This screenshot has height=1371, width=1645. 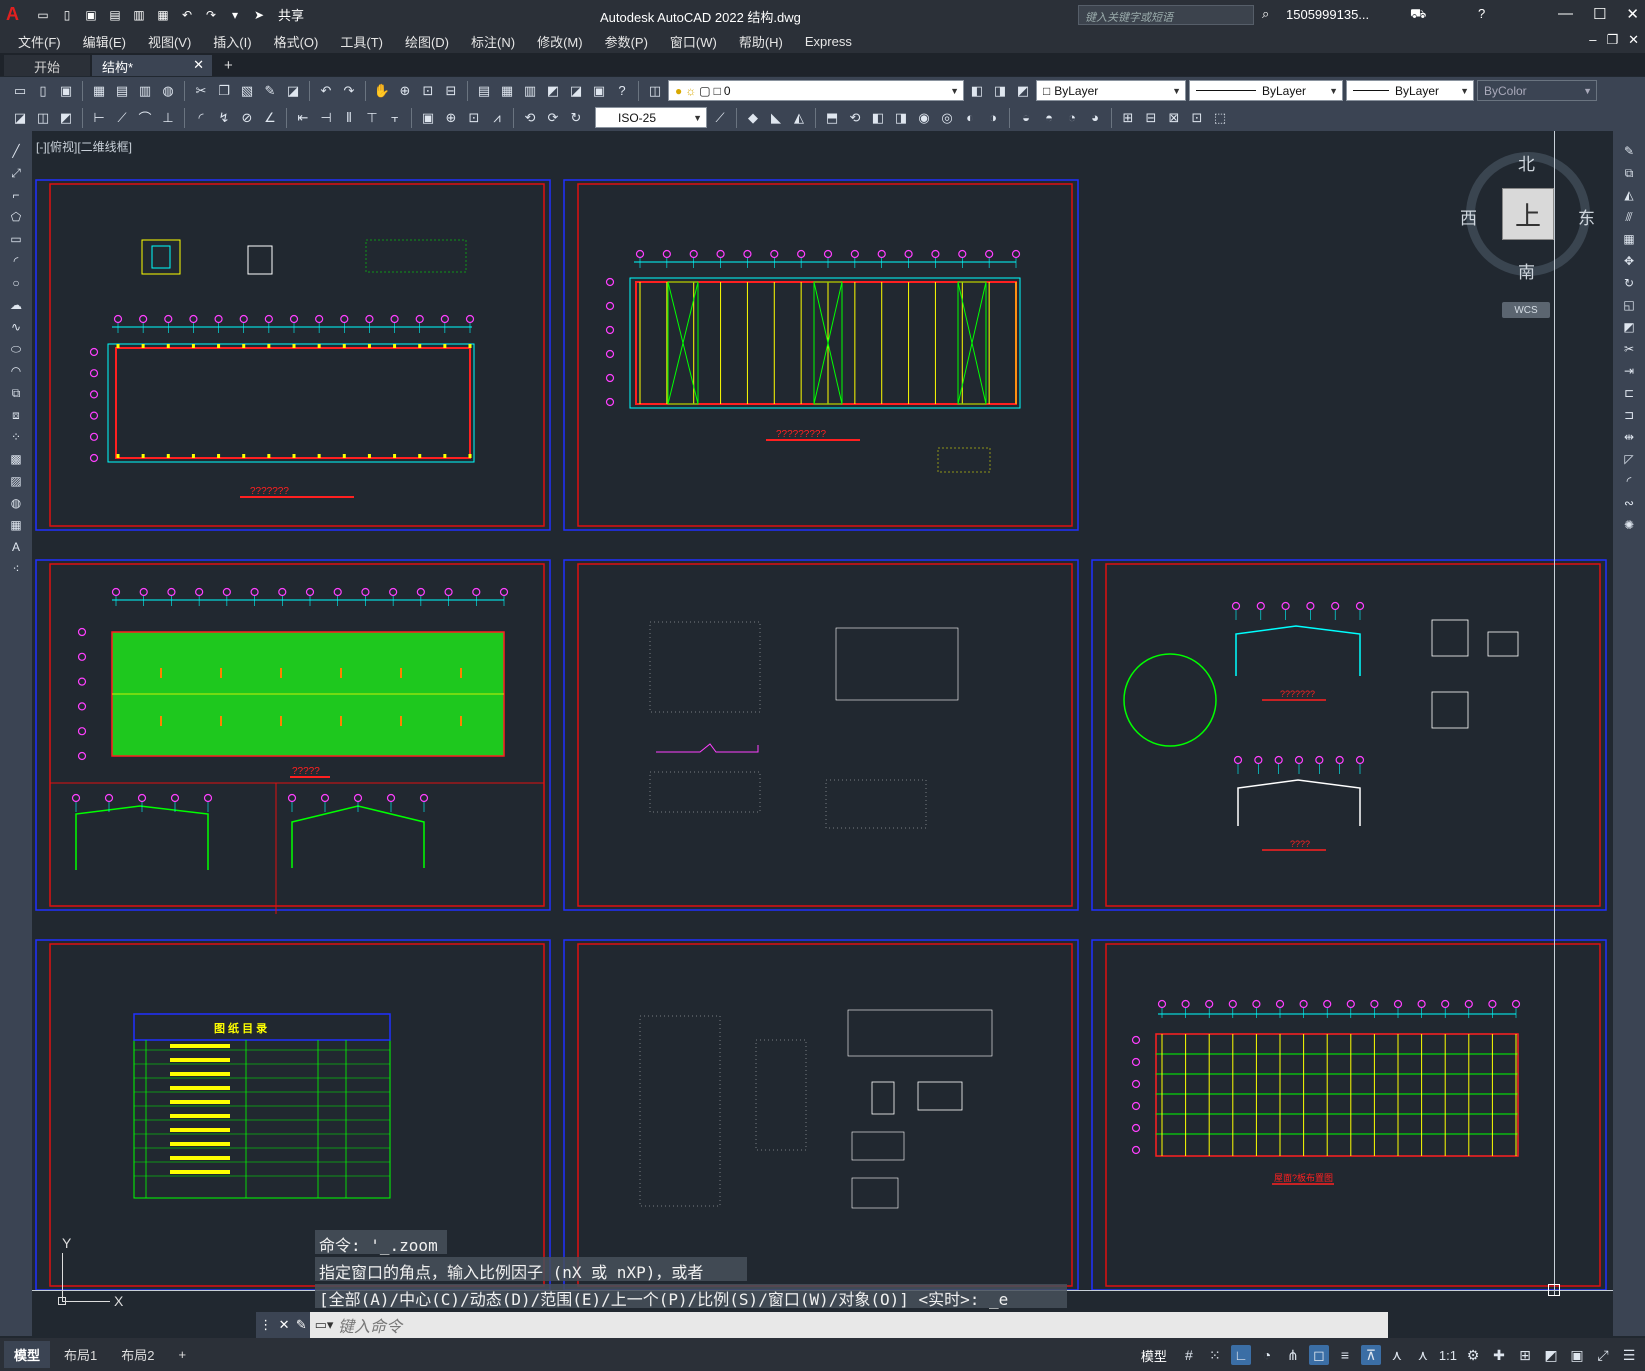 I want to click on viewcube-west: 西, so click(x=1468, y=216).